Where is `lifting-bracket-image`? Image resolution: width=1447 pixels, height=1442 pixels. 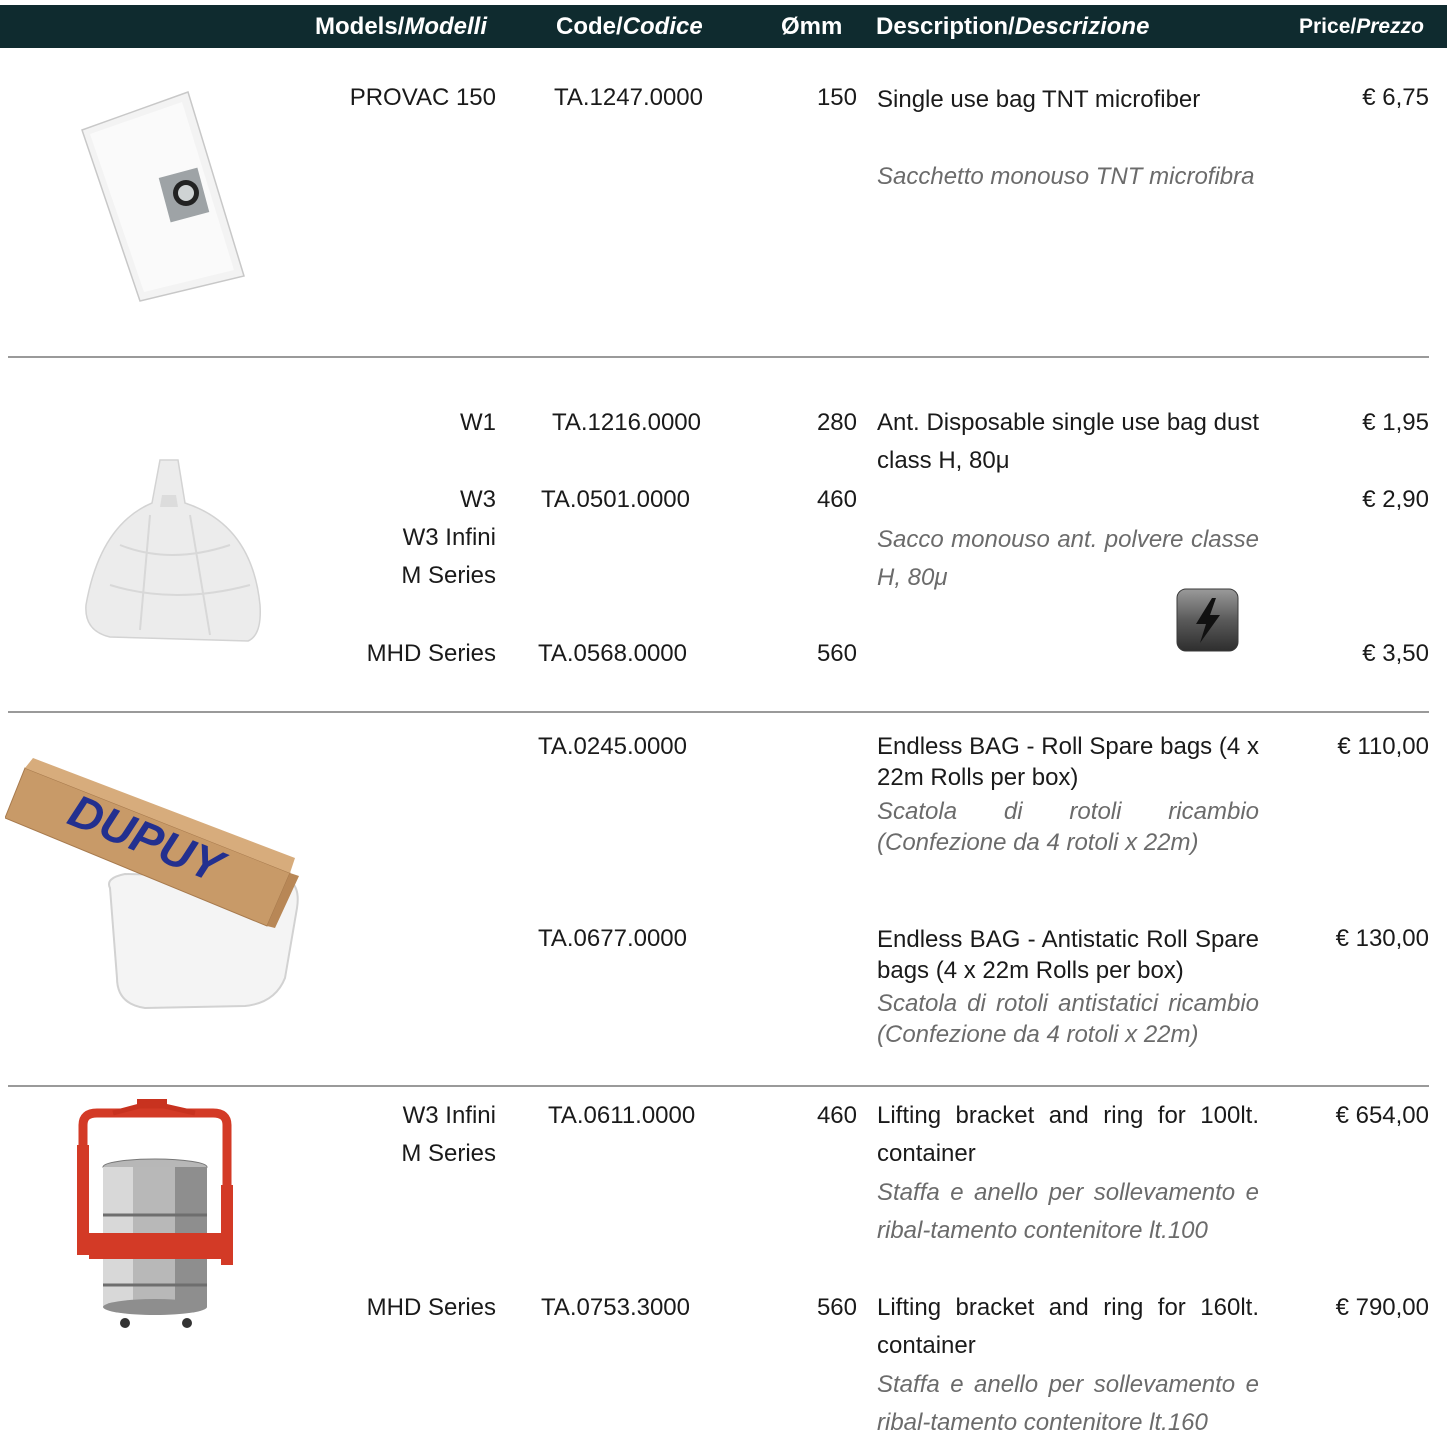
lifting-bracket-image is located at coordinates (155, 1213).